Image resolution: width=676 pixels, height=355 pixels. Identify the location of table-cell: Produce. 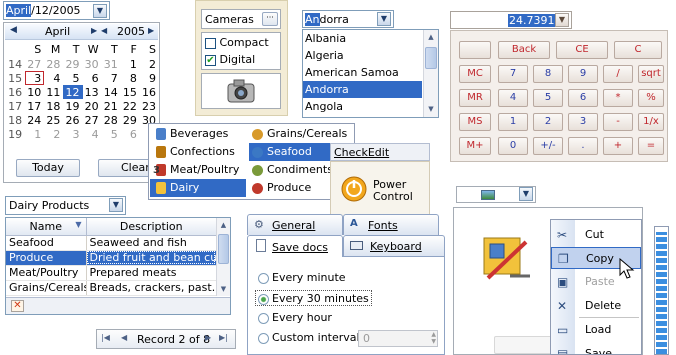
(46, 258).